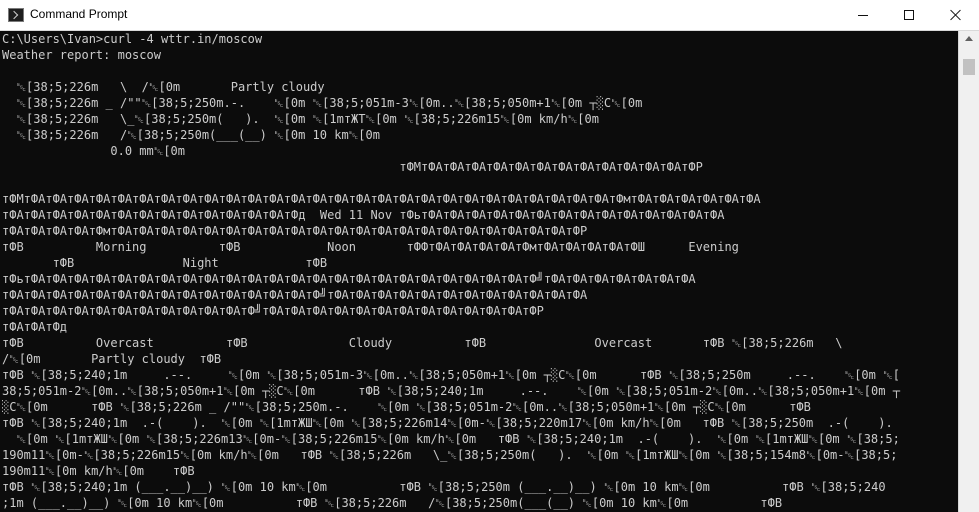  I want to click on vertical-scrollbar, so click(968, 271).